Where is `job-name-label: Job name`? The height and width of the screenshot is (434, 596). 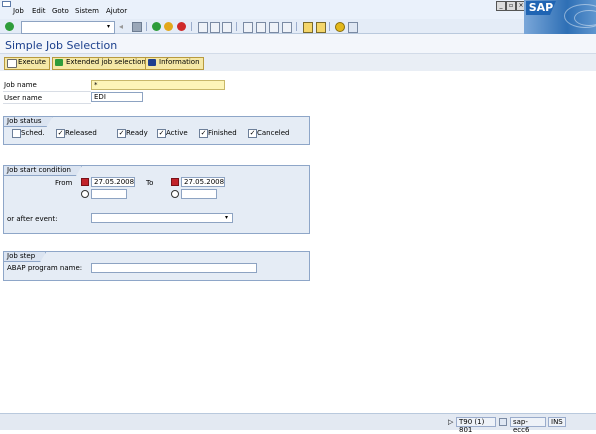 job-name-label: Job name is located at coordinates (20, 85).